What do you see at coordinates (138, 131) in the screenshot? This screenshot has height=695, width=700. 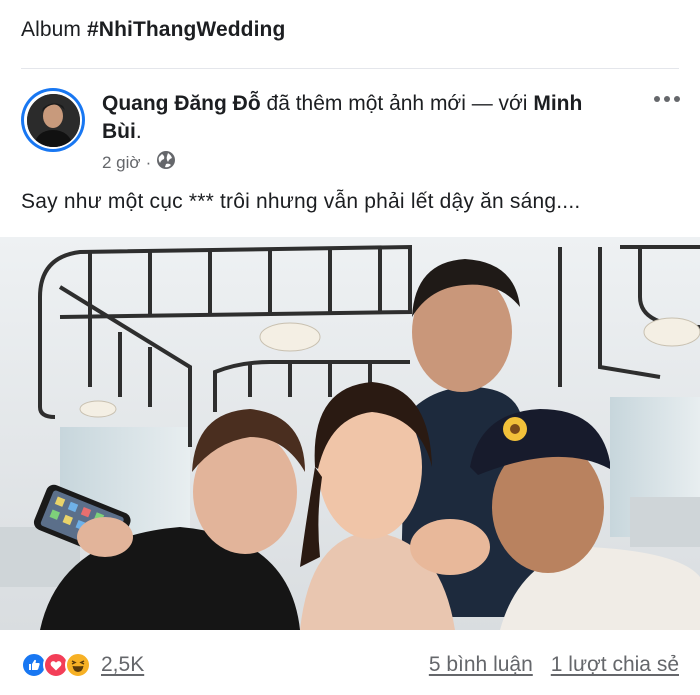 I see `period: .` at bounding box center [138, 131].